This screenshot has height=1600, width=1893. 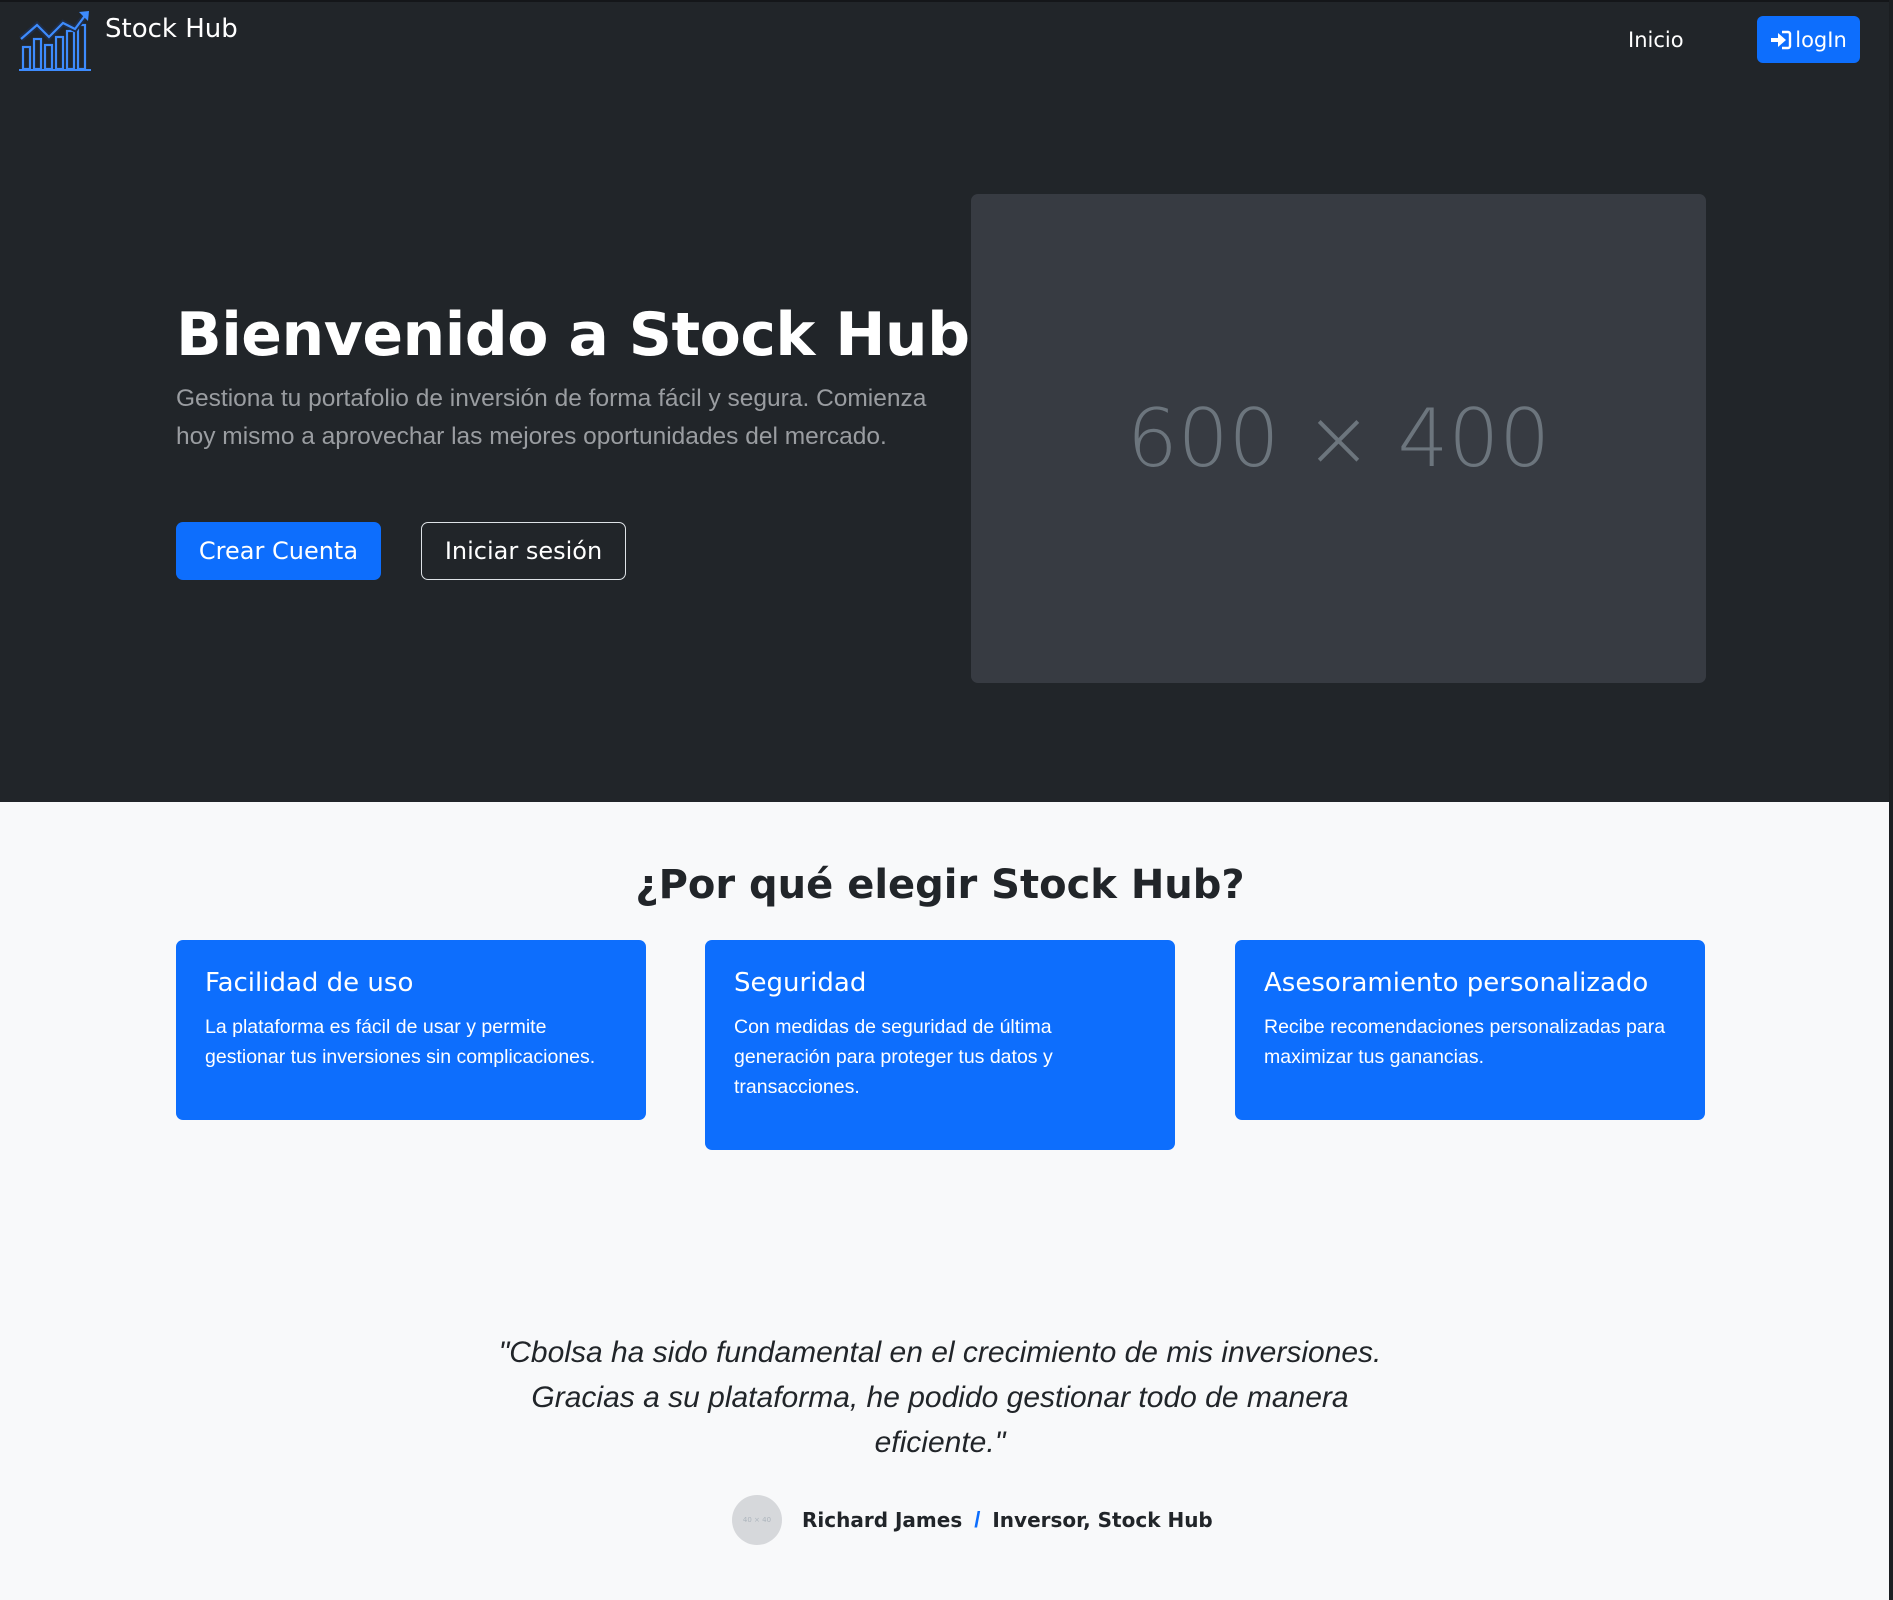 I want to click on login-label: logIn, so click(x=1821, y=39).